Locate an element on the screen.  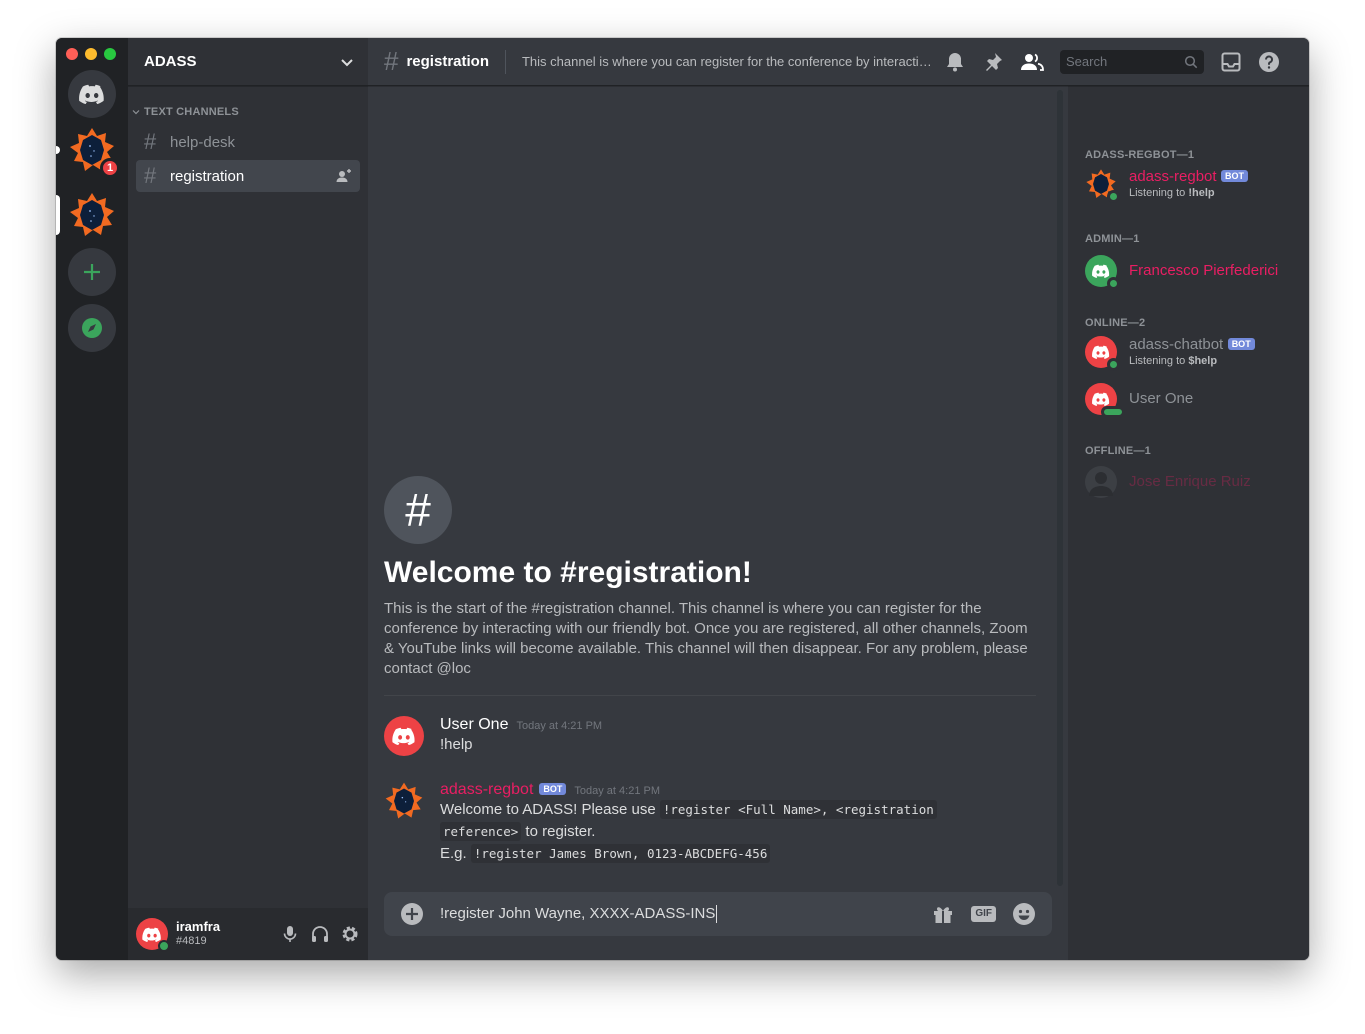
mention-badge: 1 is located at coordinates (110, 168).